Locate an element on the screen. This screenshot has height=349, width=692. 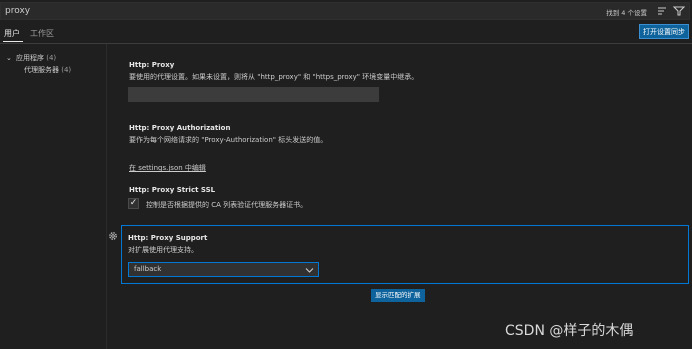
header-divider is located at coordinates (346, 43).